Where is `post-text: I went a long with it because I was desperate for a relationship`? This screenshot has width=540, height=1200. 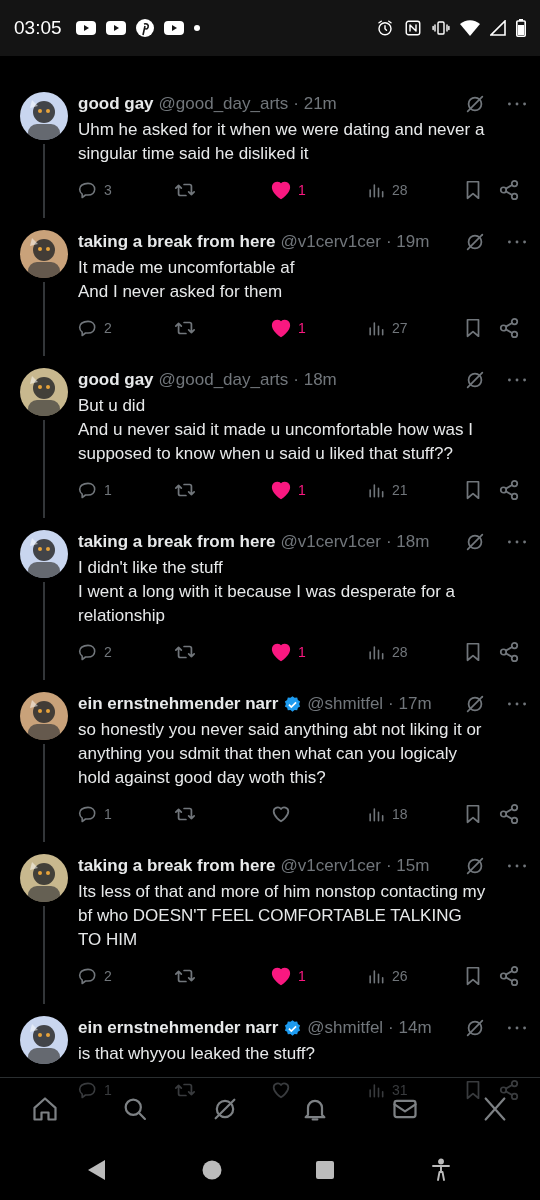
post-text: I went a long with it because I was desperate for a relationship is located at coordinates (267, 604).